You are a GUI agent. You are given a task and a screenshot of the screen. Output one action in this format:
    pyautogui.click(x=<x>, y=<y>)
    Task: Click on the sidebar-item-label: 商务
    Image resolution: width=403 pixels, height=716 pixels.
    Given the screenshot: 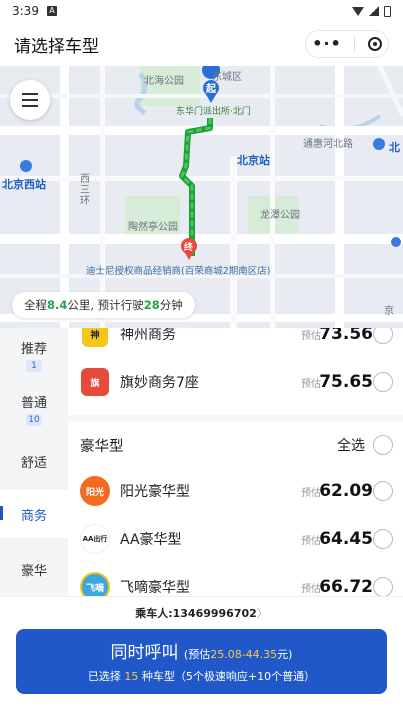 What is the action you would take?
    pyautogui.click(x=33, y=516)
    